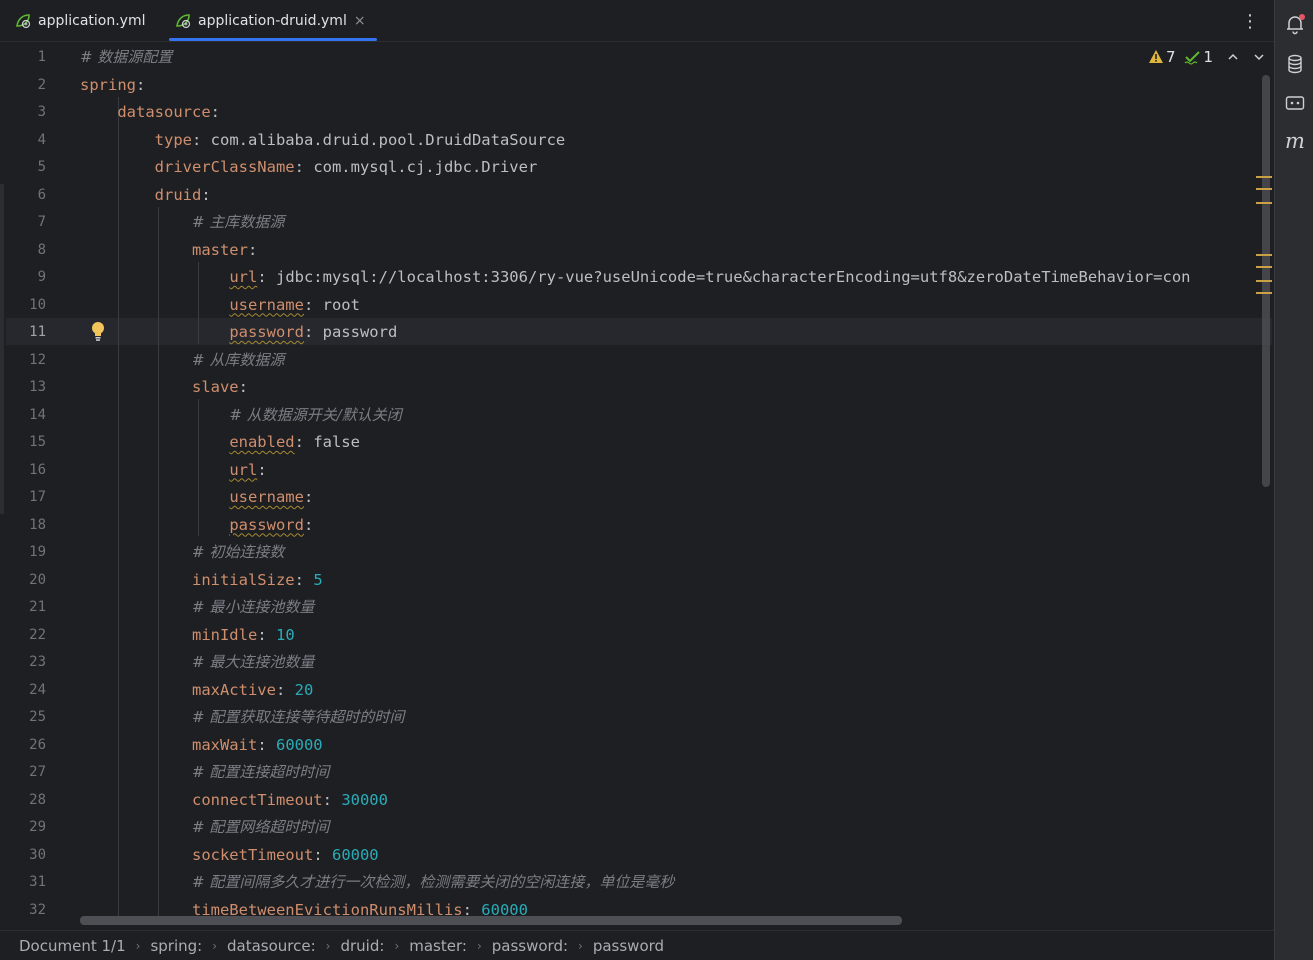 This screenshot has width=1313, height=960. I want to click on chevron-down-icon, so click(1259, 57).